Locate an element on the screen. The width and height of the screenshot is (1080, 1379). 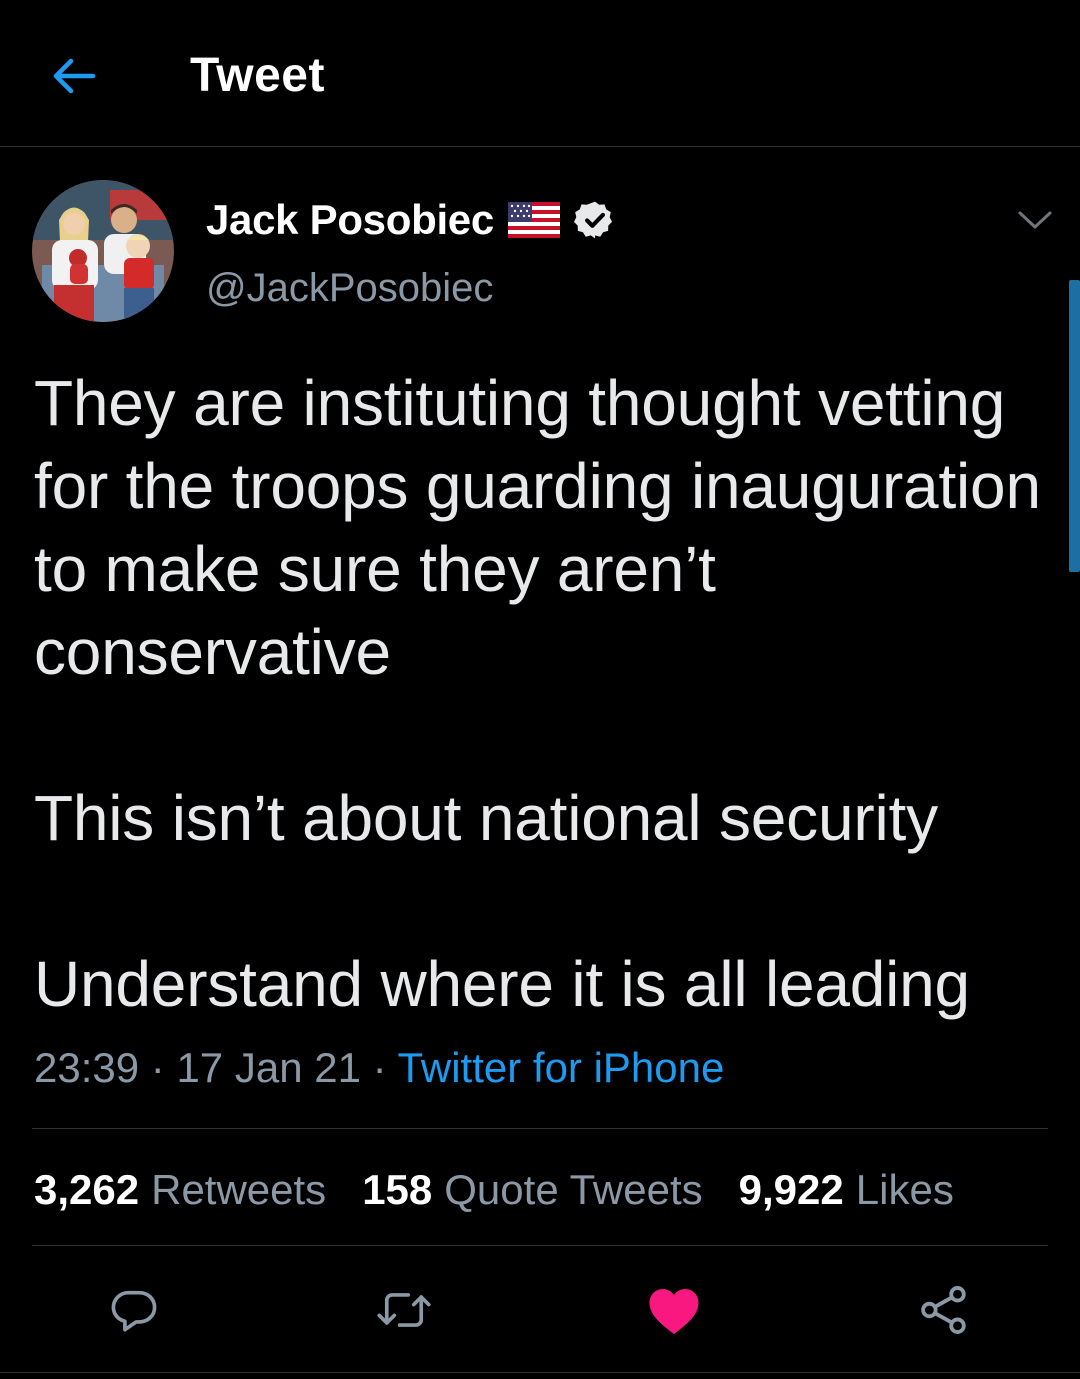
avatar is located at coordinates (103, 251).